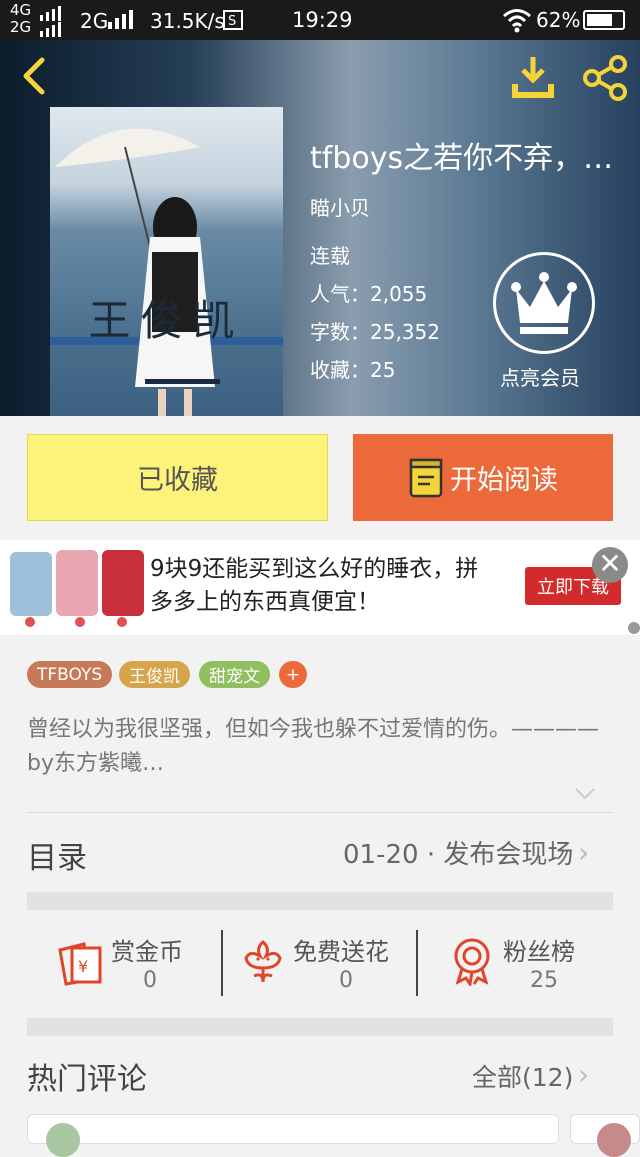 This screenshot has width=640, height=1157. I want to click on signal-indicator: 4G 2G, so click(20, 19).